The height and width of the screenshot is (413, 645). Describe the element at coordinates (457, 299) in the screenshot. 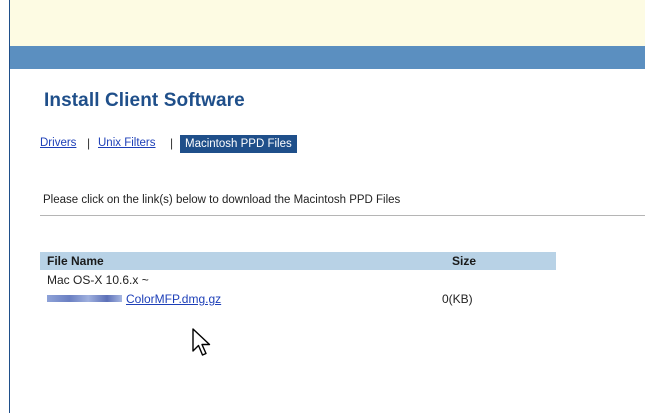

I see `file-size: 0(KB)` at that location.